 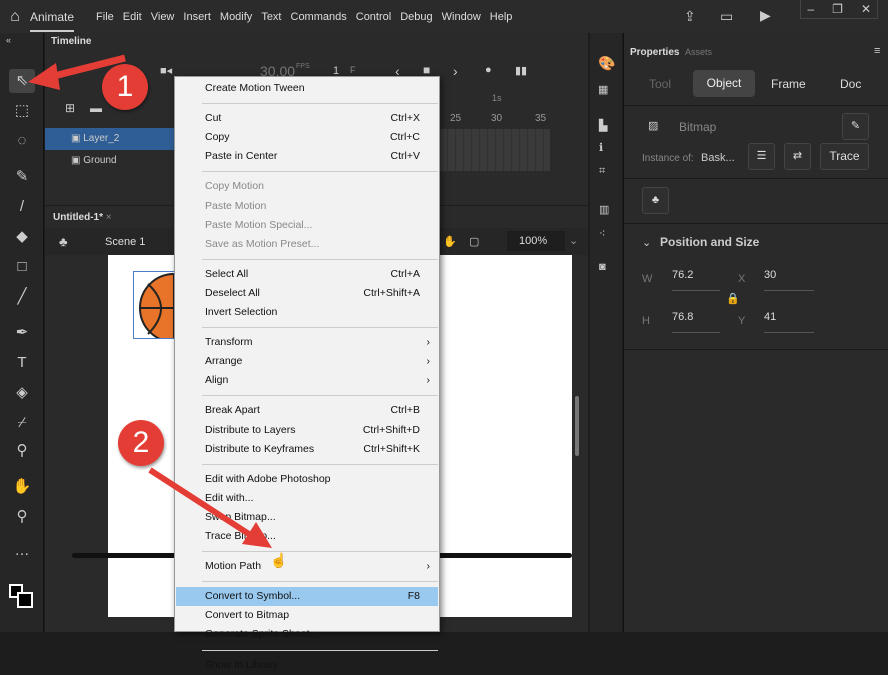 I want to click on menu-separator, so click(x=320, y=650).